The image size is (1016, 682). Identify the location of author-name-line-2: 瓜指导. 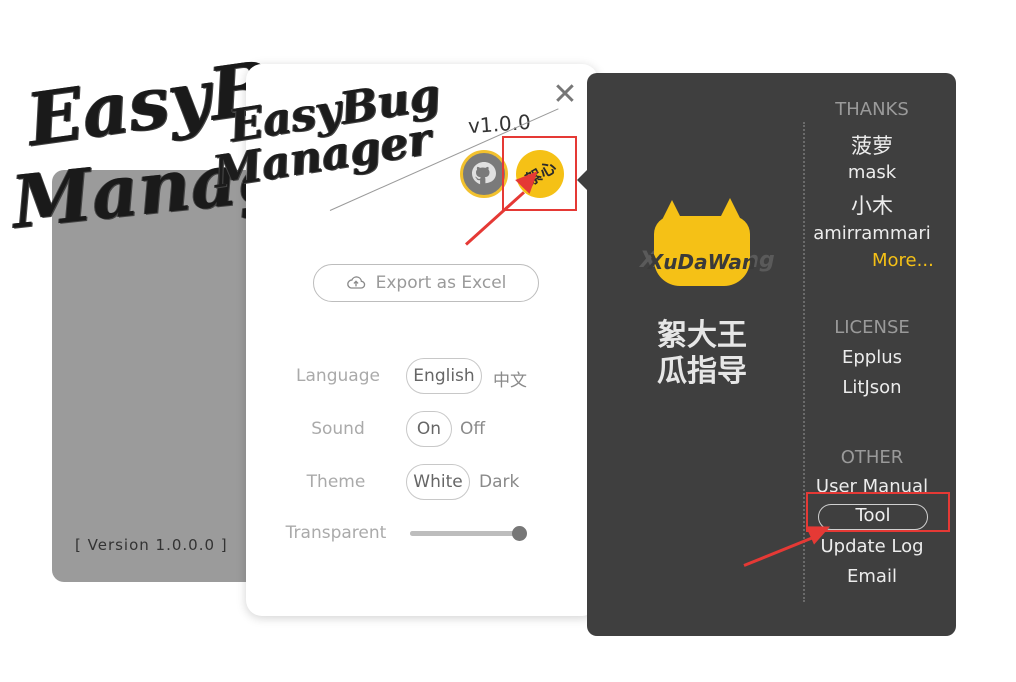
(702, 371).